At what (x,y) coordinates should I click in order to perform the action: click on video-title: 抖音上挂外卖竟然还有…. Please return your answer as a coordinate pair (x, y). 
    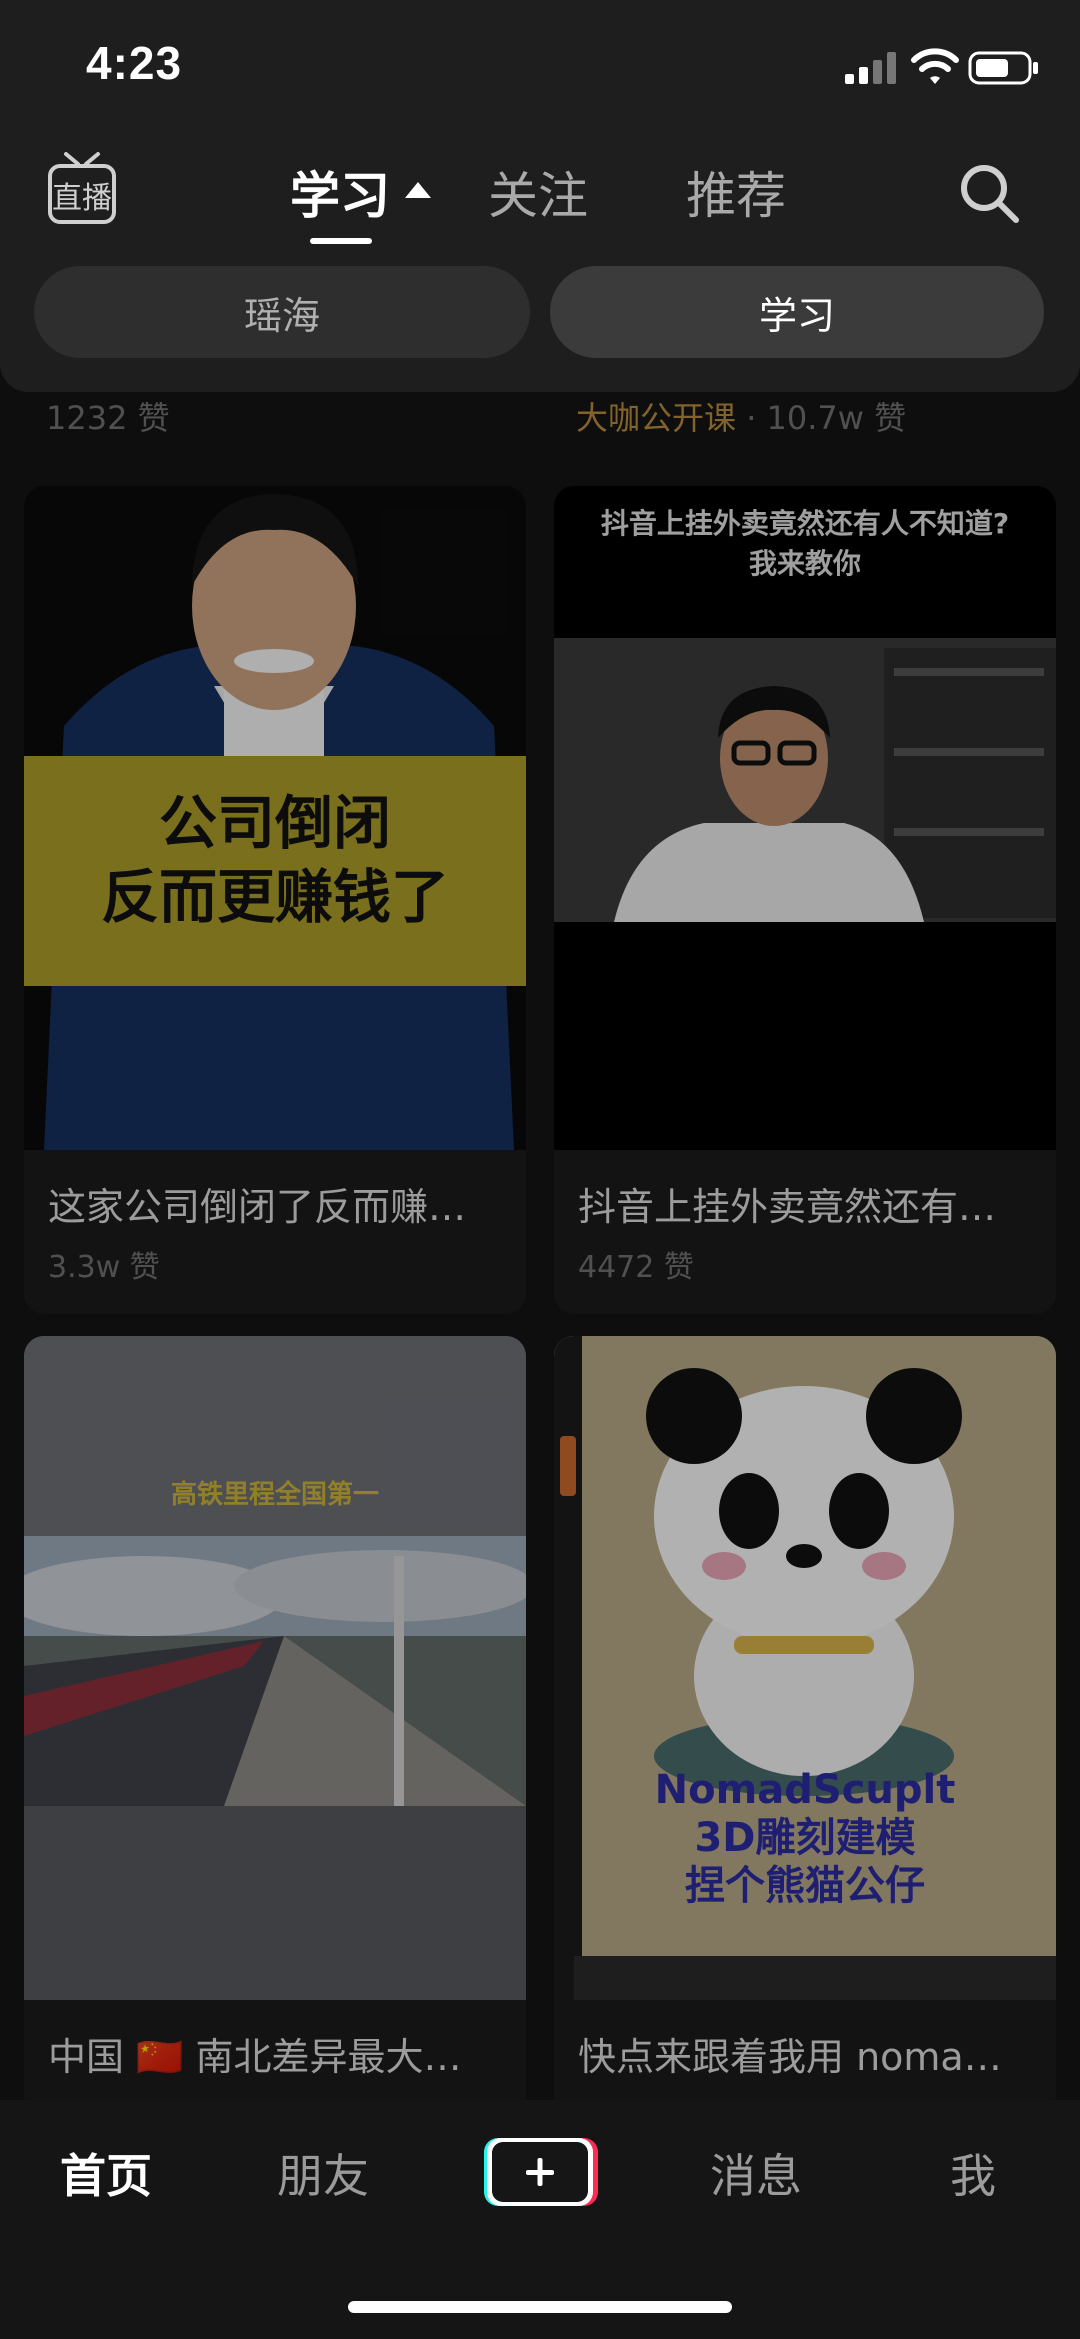
    Looking at the image, I should click on (808, 1203).